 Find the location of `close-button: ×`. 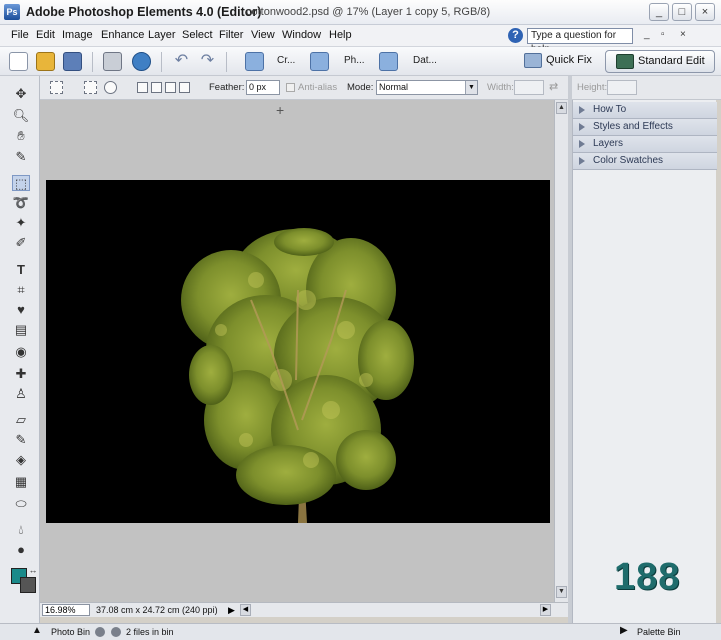

close-button: × is located at coordinates (705, 12).